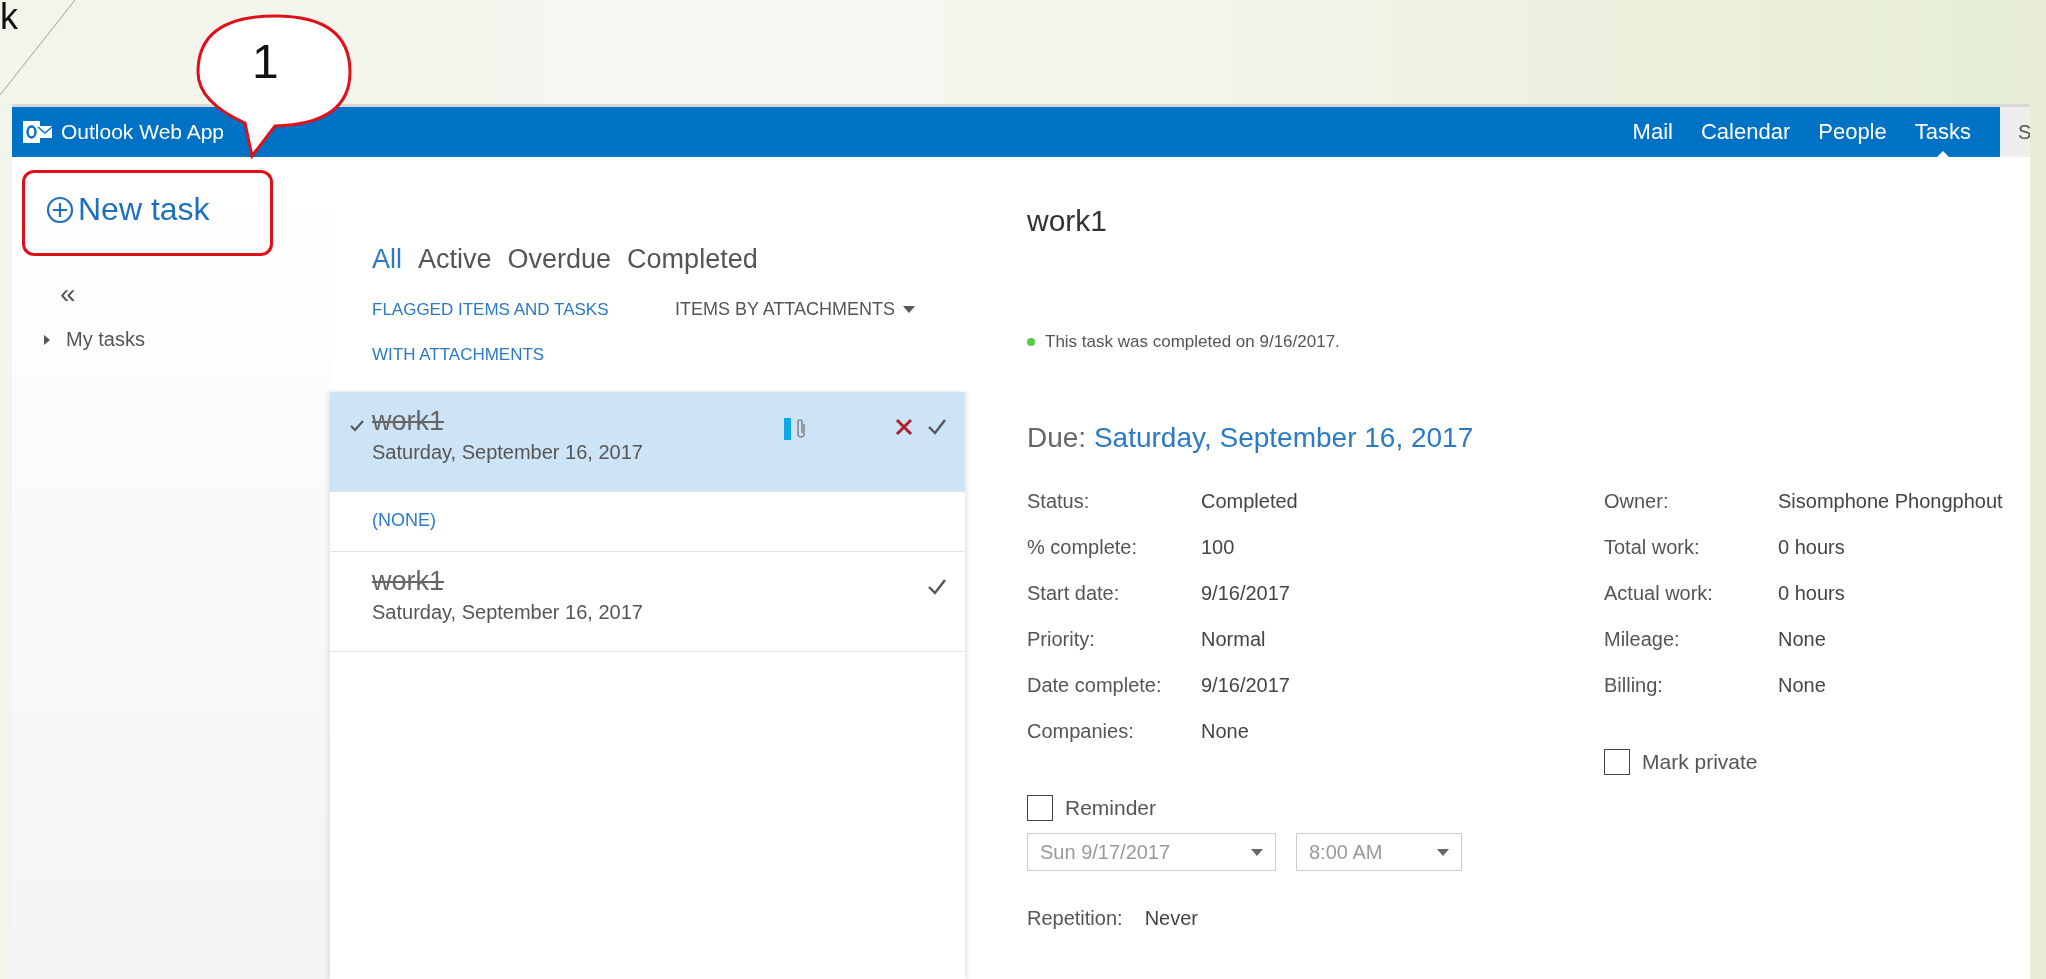 The width and height of the screenshot is (2046, 979). What do you see at coordinates (1234, 639) in the screenshot?
I see `field-value: Normal` at bounding box center [1234, 639].